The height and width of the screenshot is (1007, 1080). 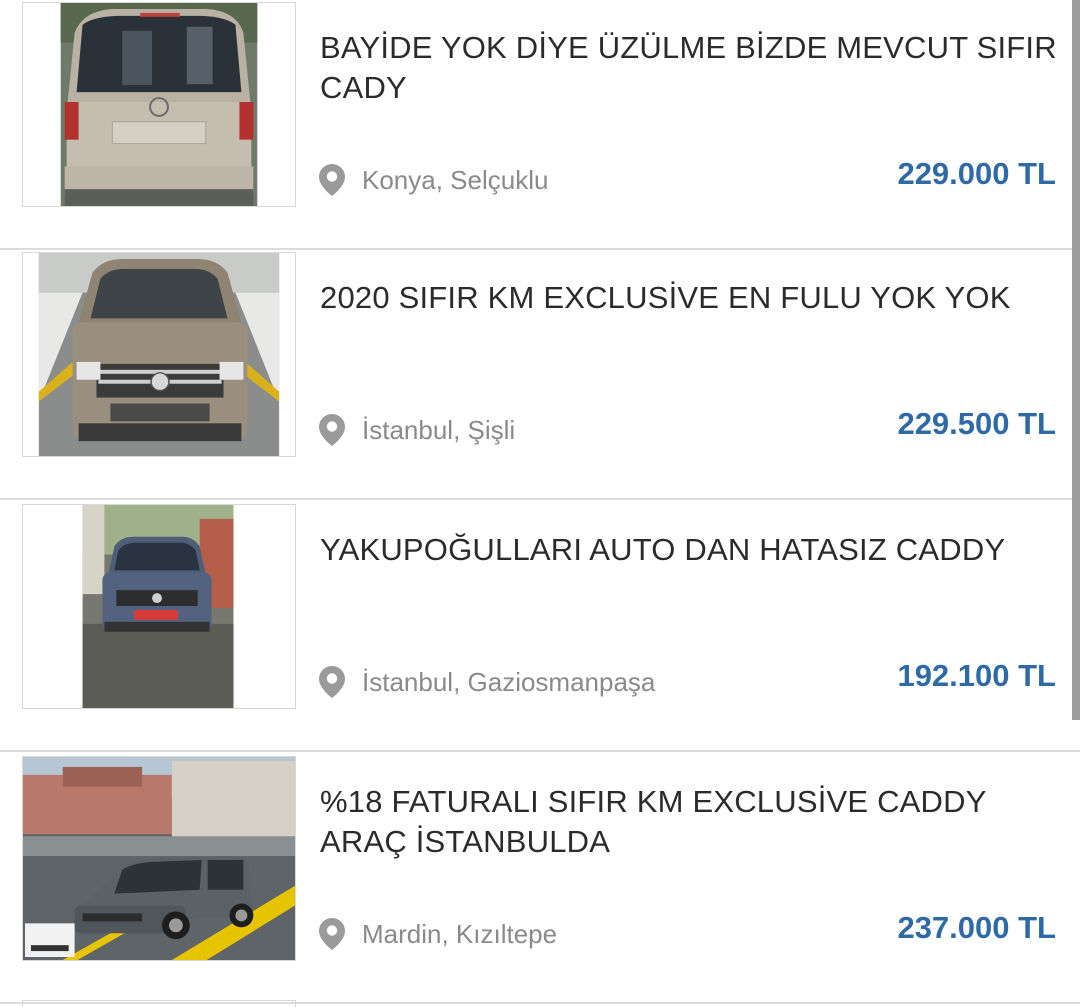 I want to click on car-photo-rear-view, so click(x=159, y=104).